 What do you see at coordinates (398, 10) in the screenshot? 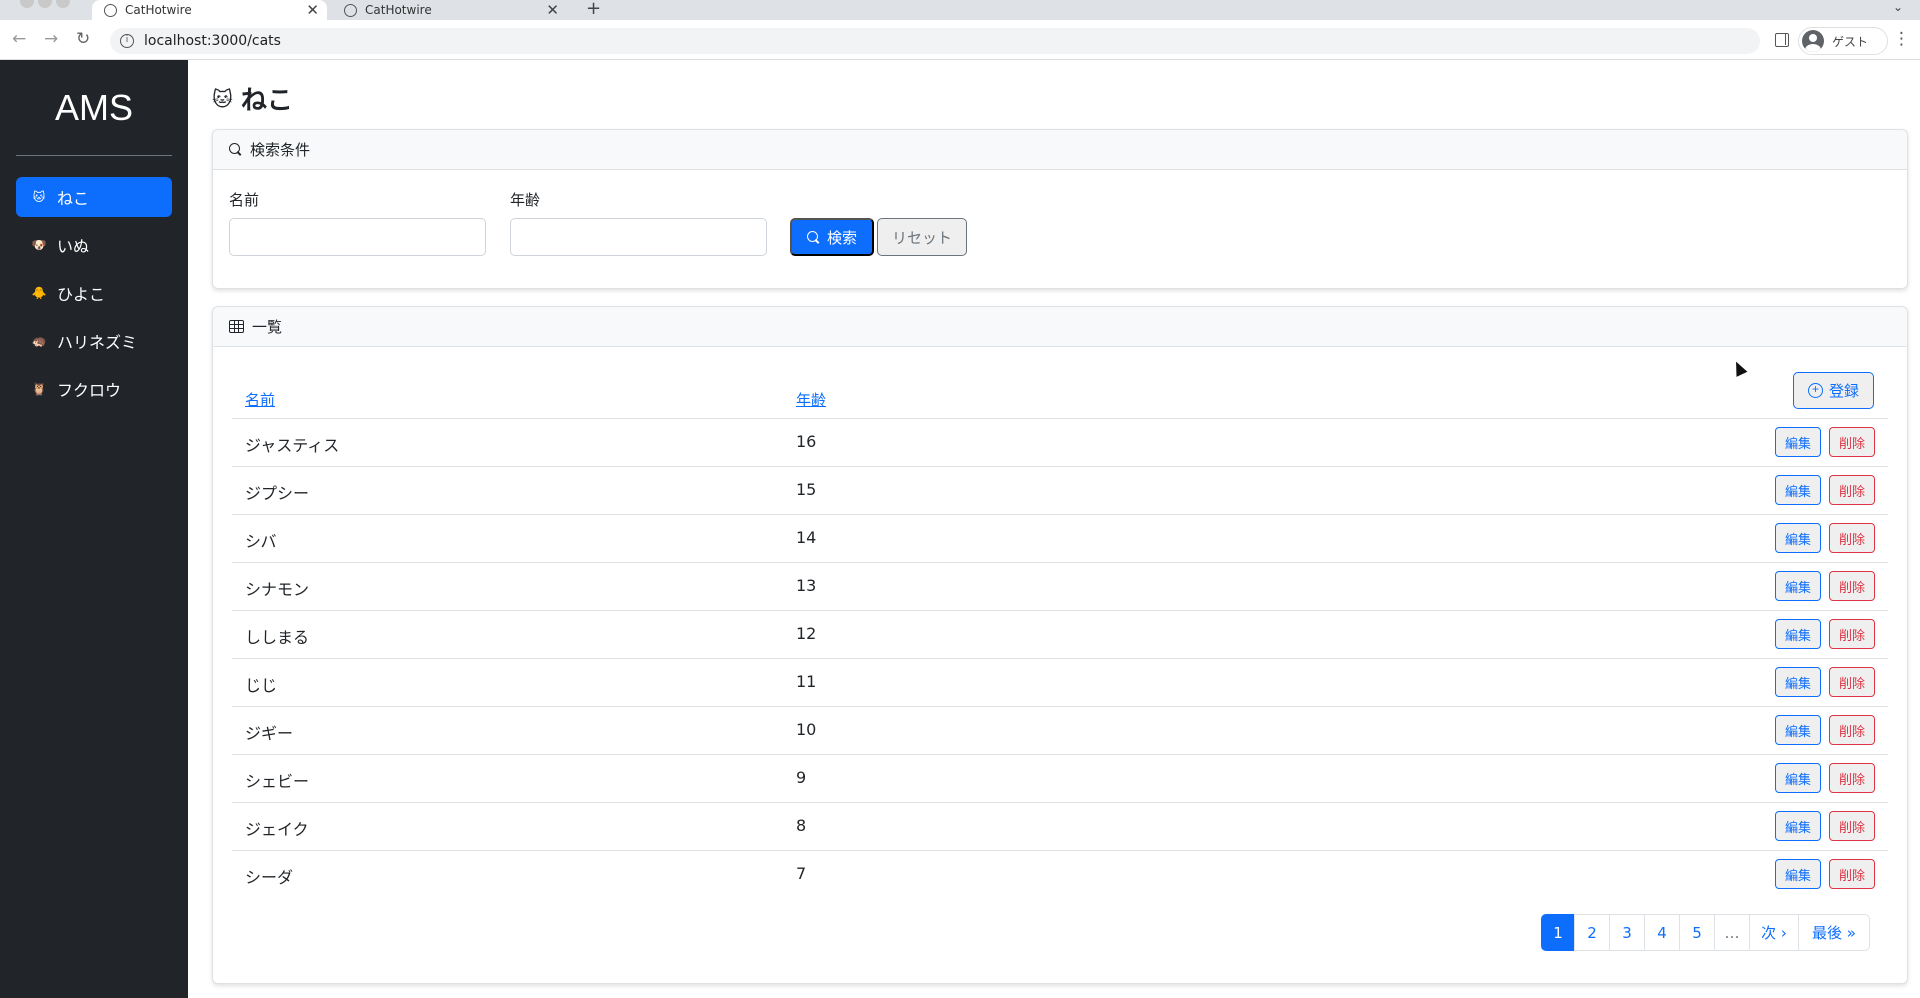
I see `tab-title: CatHotwire` at bounding box center [398, 10].